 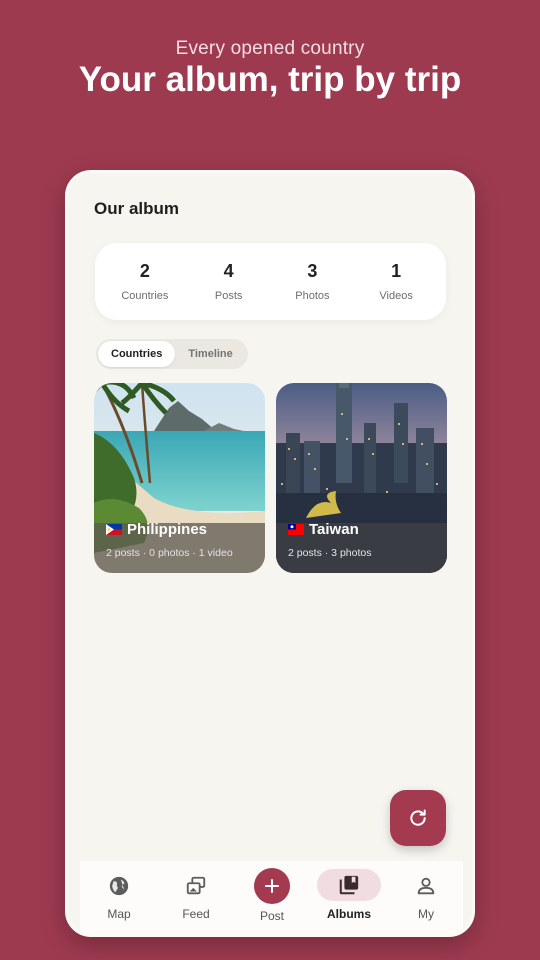 I want to click on nav-label: My, so click(x=426, y=914).